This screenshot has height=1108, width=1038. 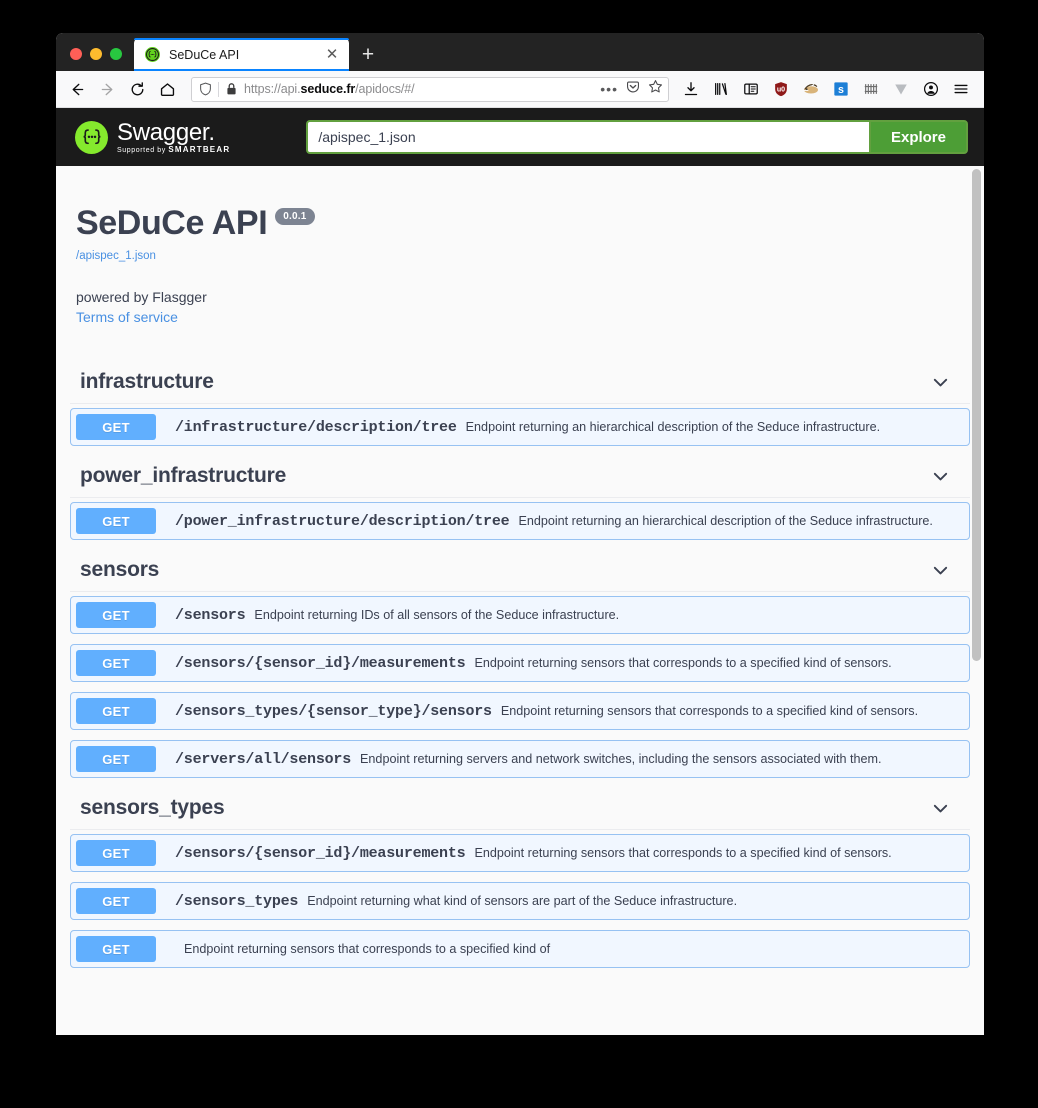 I want to click on ublock-origin-icon: u0, so click(x=781, y=89).